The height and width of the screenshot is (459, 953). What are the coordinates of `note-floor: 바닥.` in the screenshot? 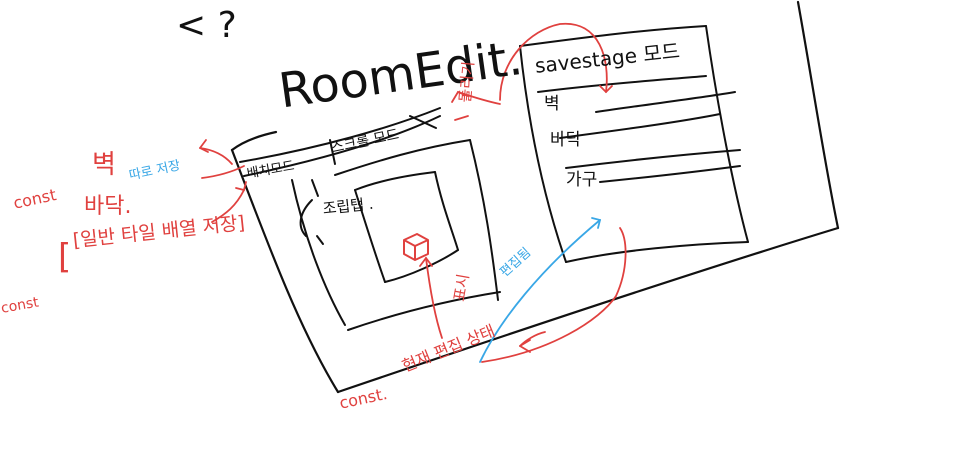 It's located at (108, 206).